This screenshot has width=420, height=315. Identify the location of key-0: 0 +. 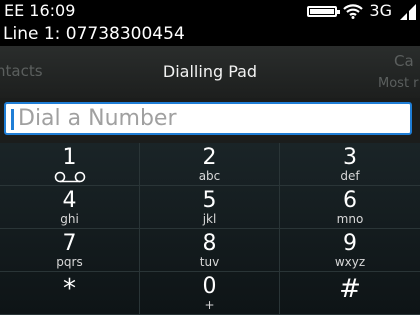
(210, 293).